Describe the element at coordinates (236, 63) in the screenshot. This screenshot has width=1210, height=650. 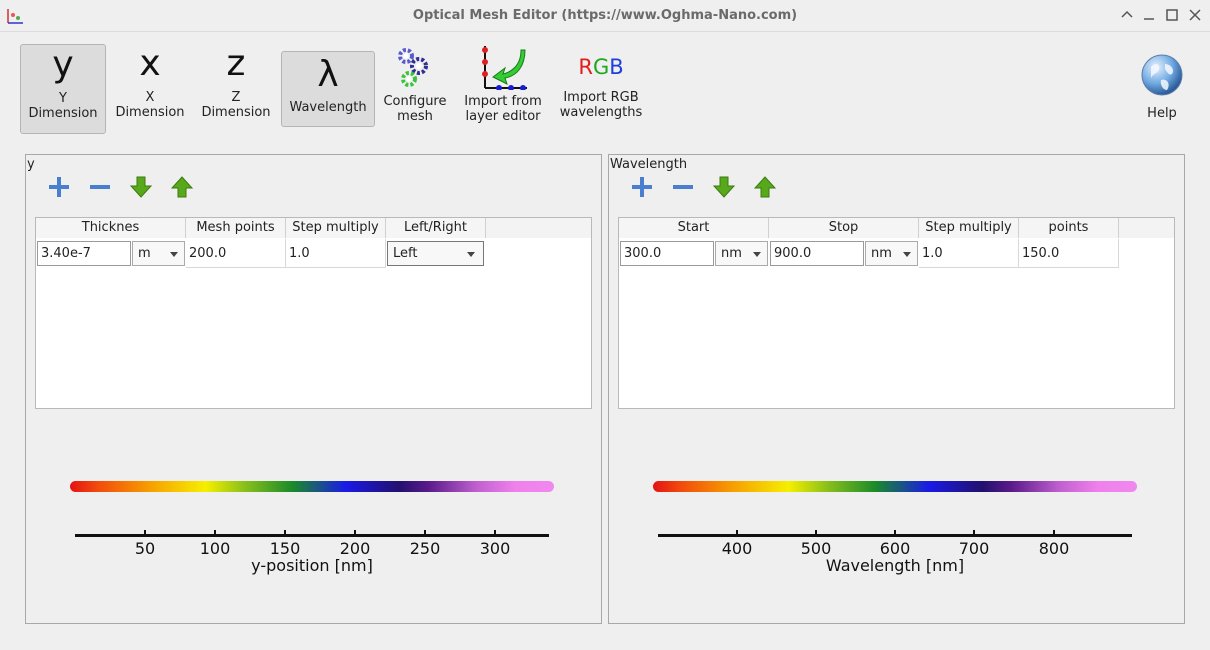
I see `z-glyph-icon: z` at that location.